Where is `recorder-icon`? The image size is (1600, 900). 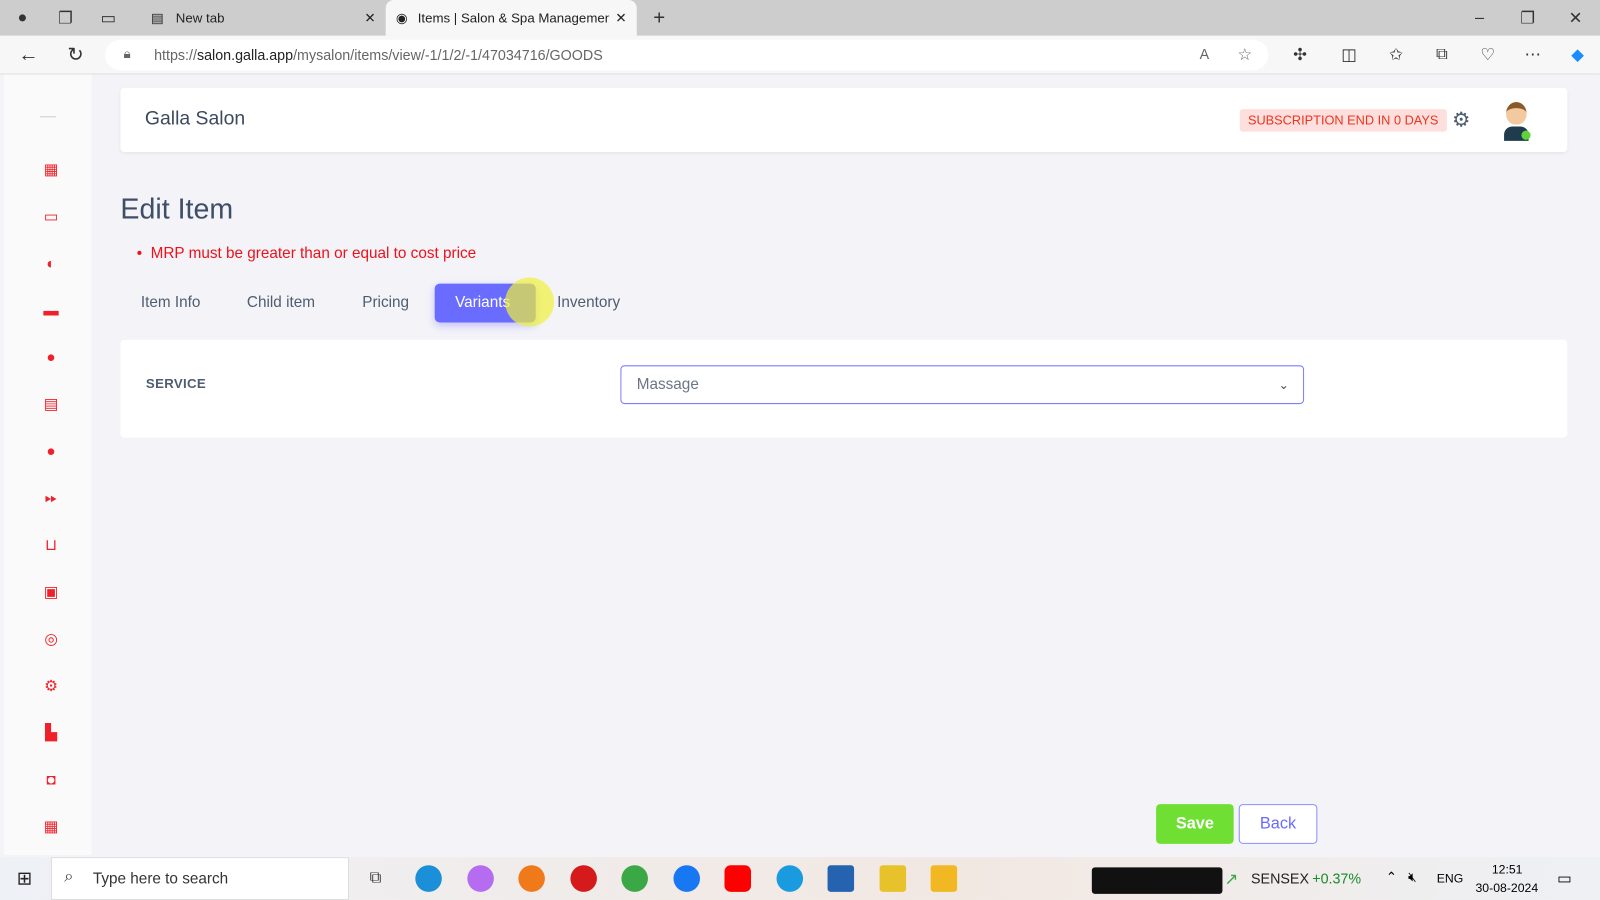 recorder-icon is located at coordinates (583, 878).